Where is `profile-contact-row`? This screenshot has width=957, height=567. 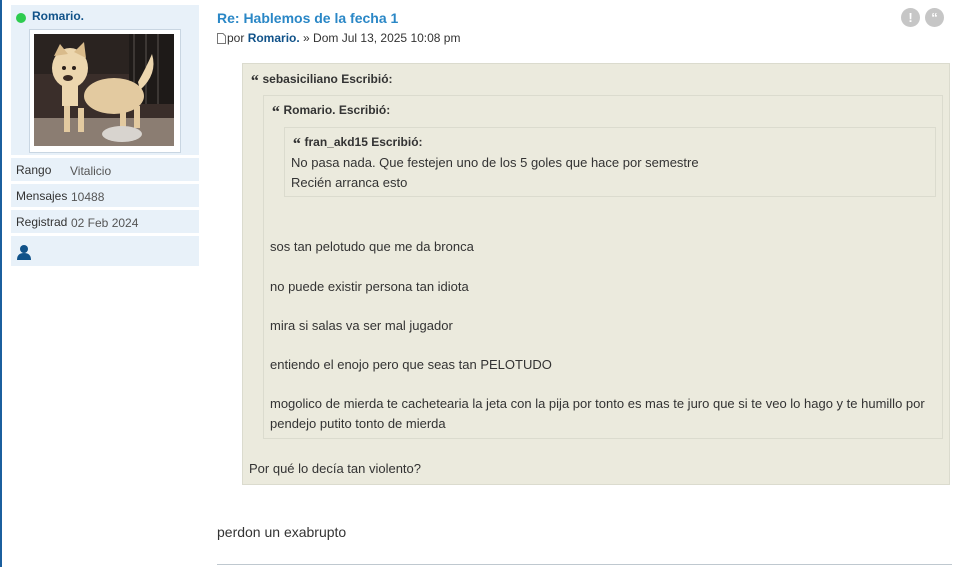 profile-contact-row is located at coordinates (105, 251).